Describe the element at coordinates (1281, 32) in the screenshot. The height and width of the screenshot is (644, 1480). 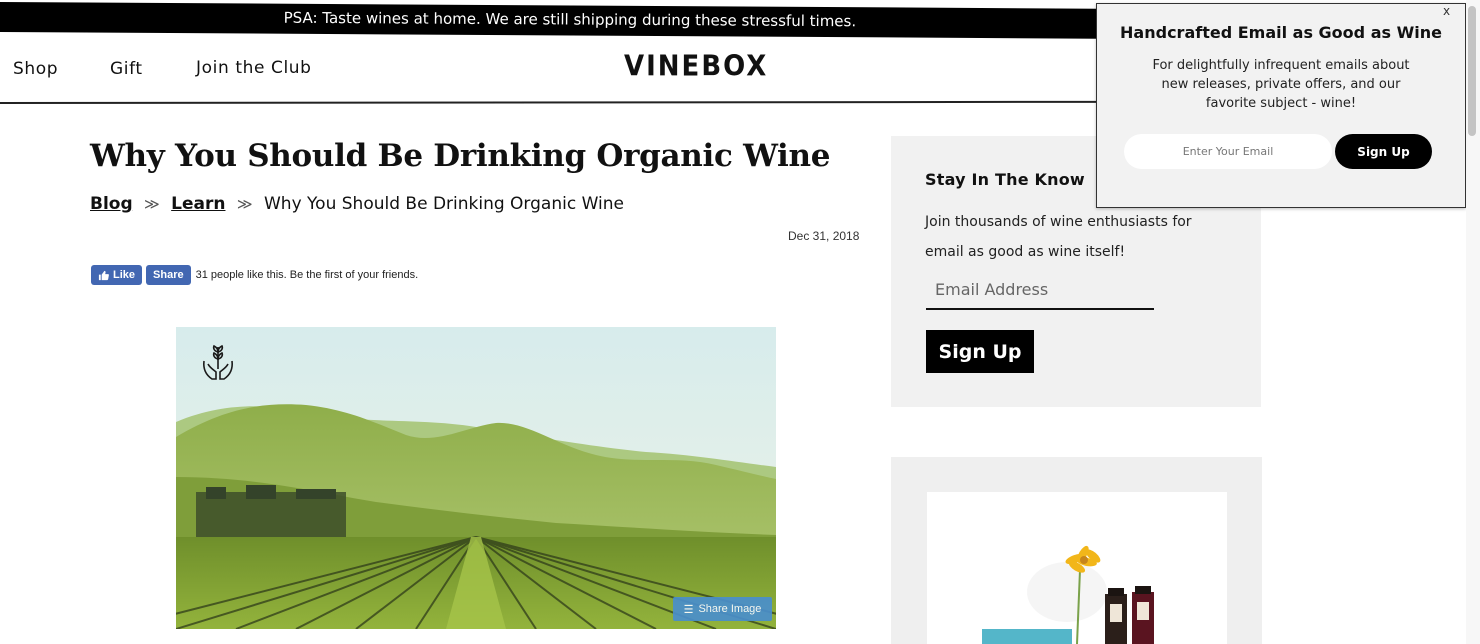
I see `popup-title: Handcrafted Email as Good as Wine` at that location.